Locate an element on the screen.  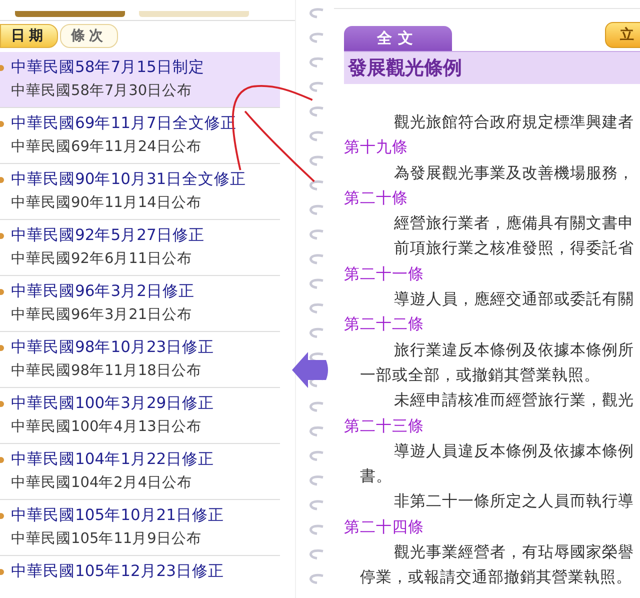
promulgation-date: 中華民國69年11月24日公布 is located at coordinates (106, 147).